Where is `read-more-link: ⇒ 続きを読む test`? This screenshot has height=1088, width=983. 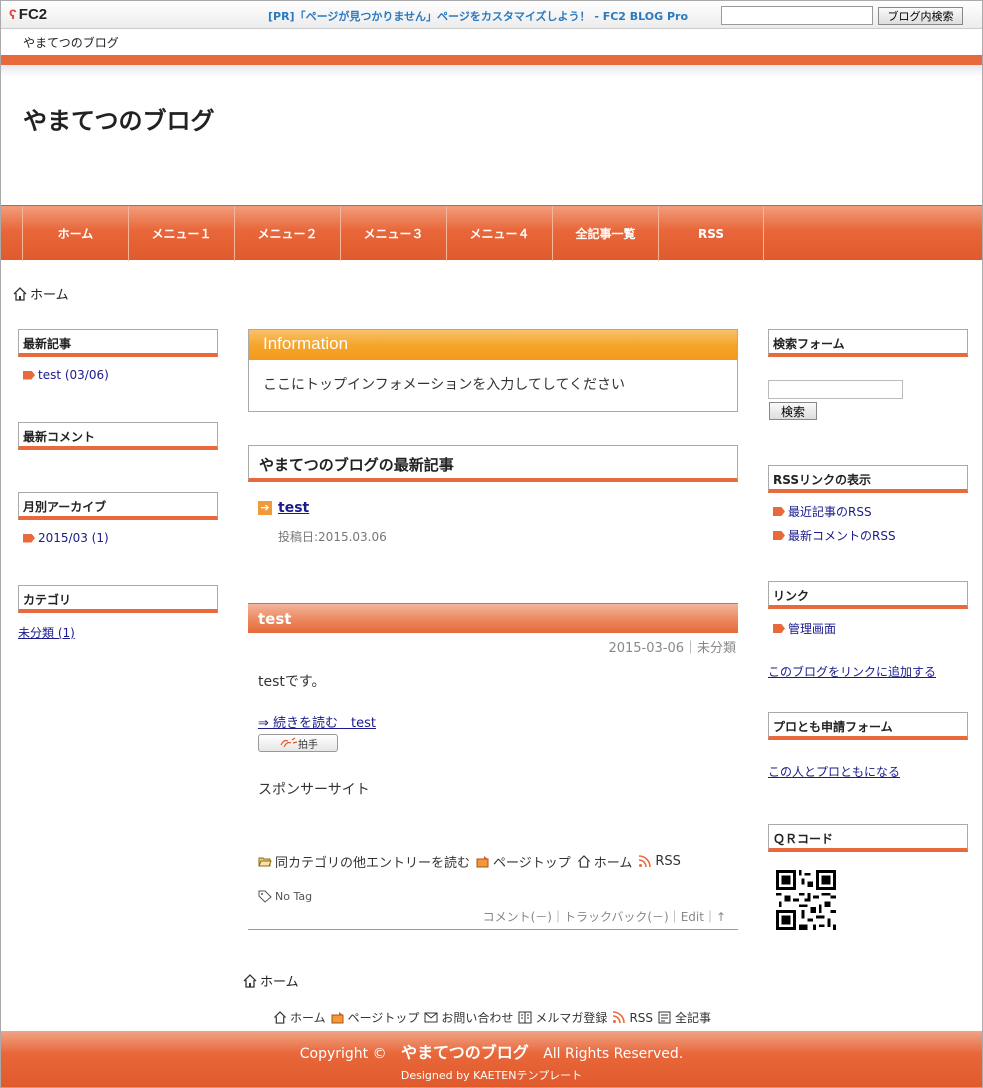
read-more-link: ⇒ 続きを読む test is located at coordinates (317, 721).